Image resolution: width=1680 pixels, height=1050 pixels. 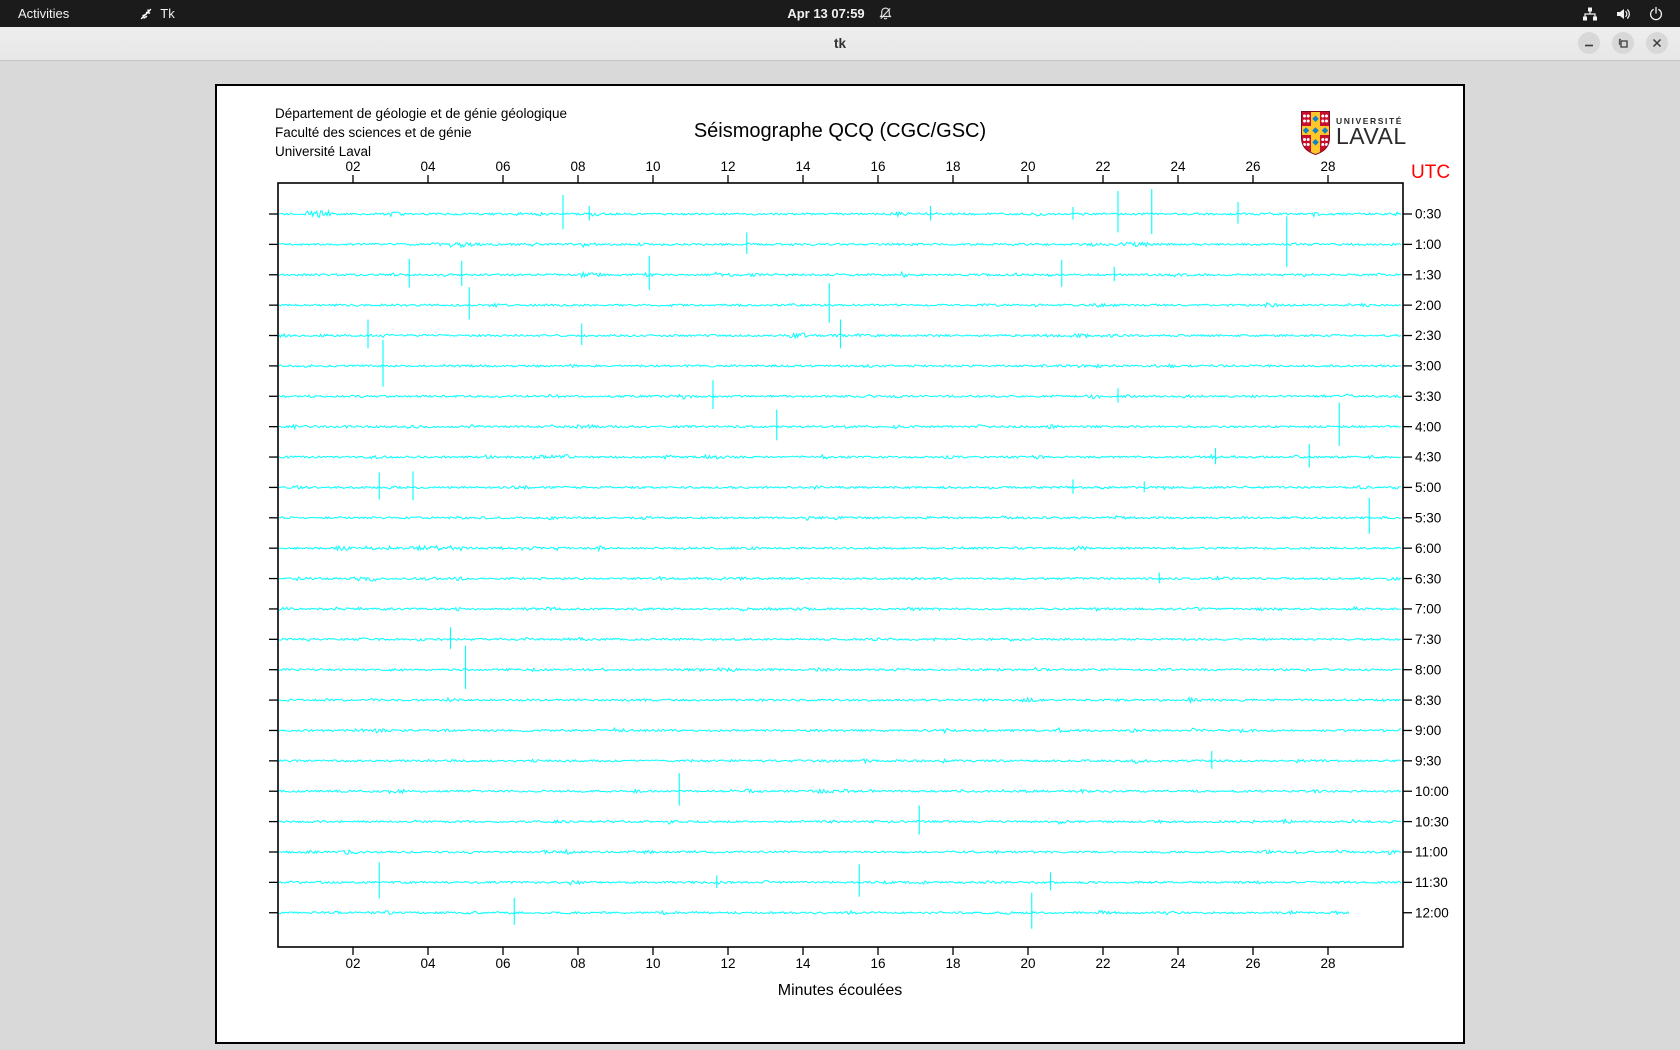 I want to click on utc-time-label: 10:30, so click(x=1432, y=821).